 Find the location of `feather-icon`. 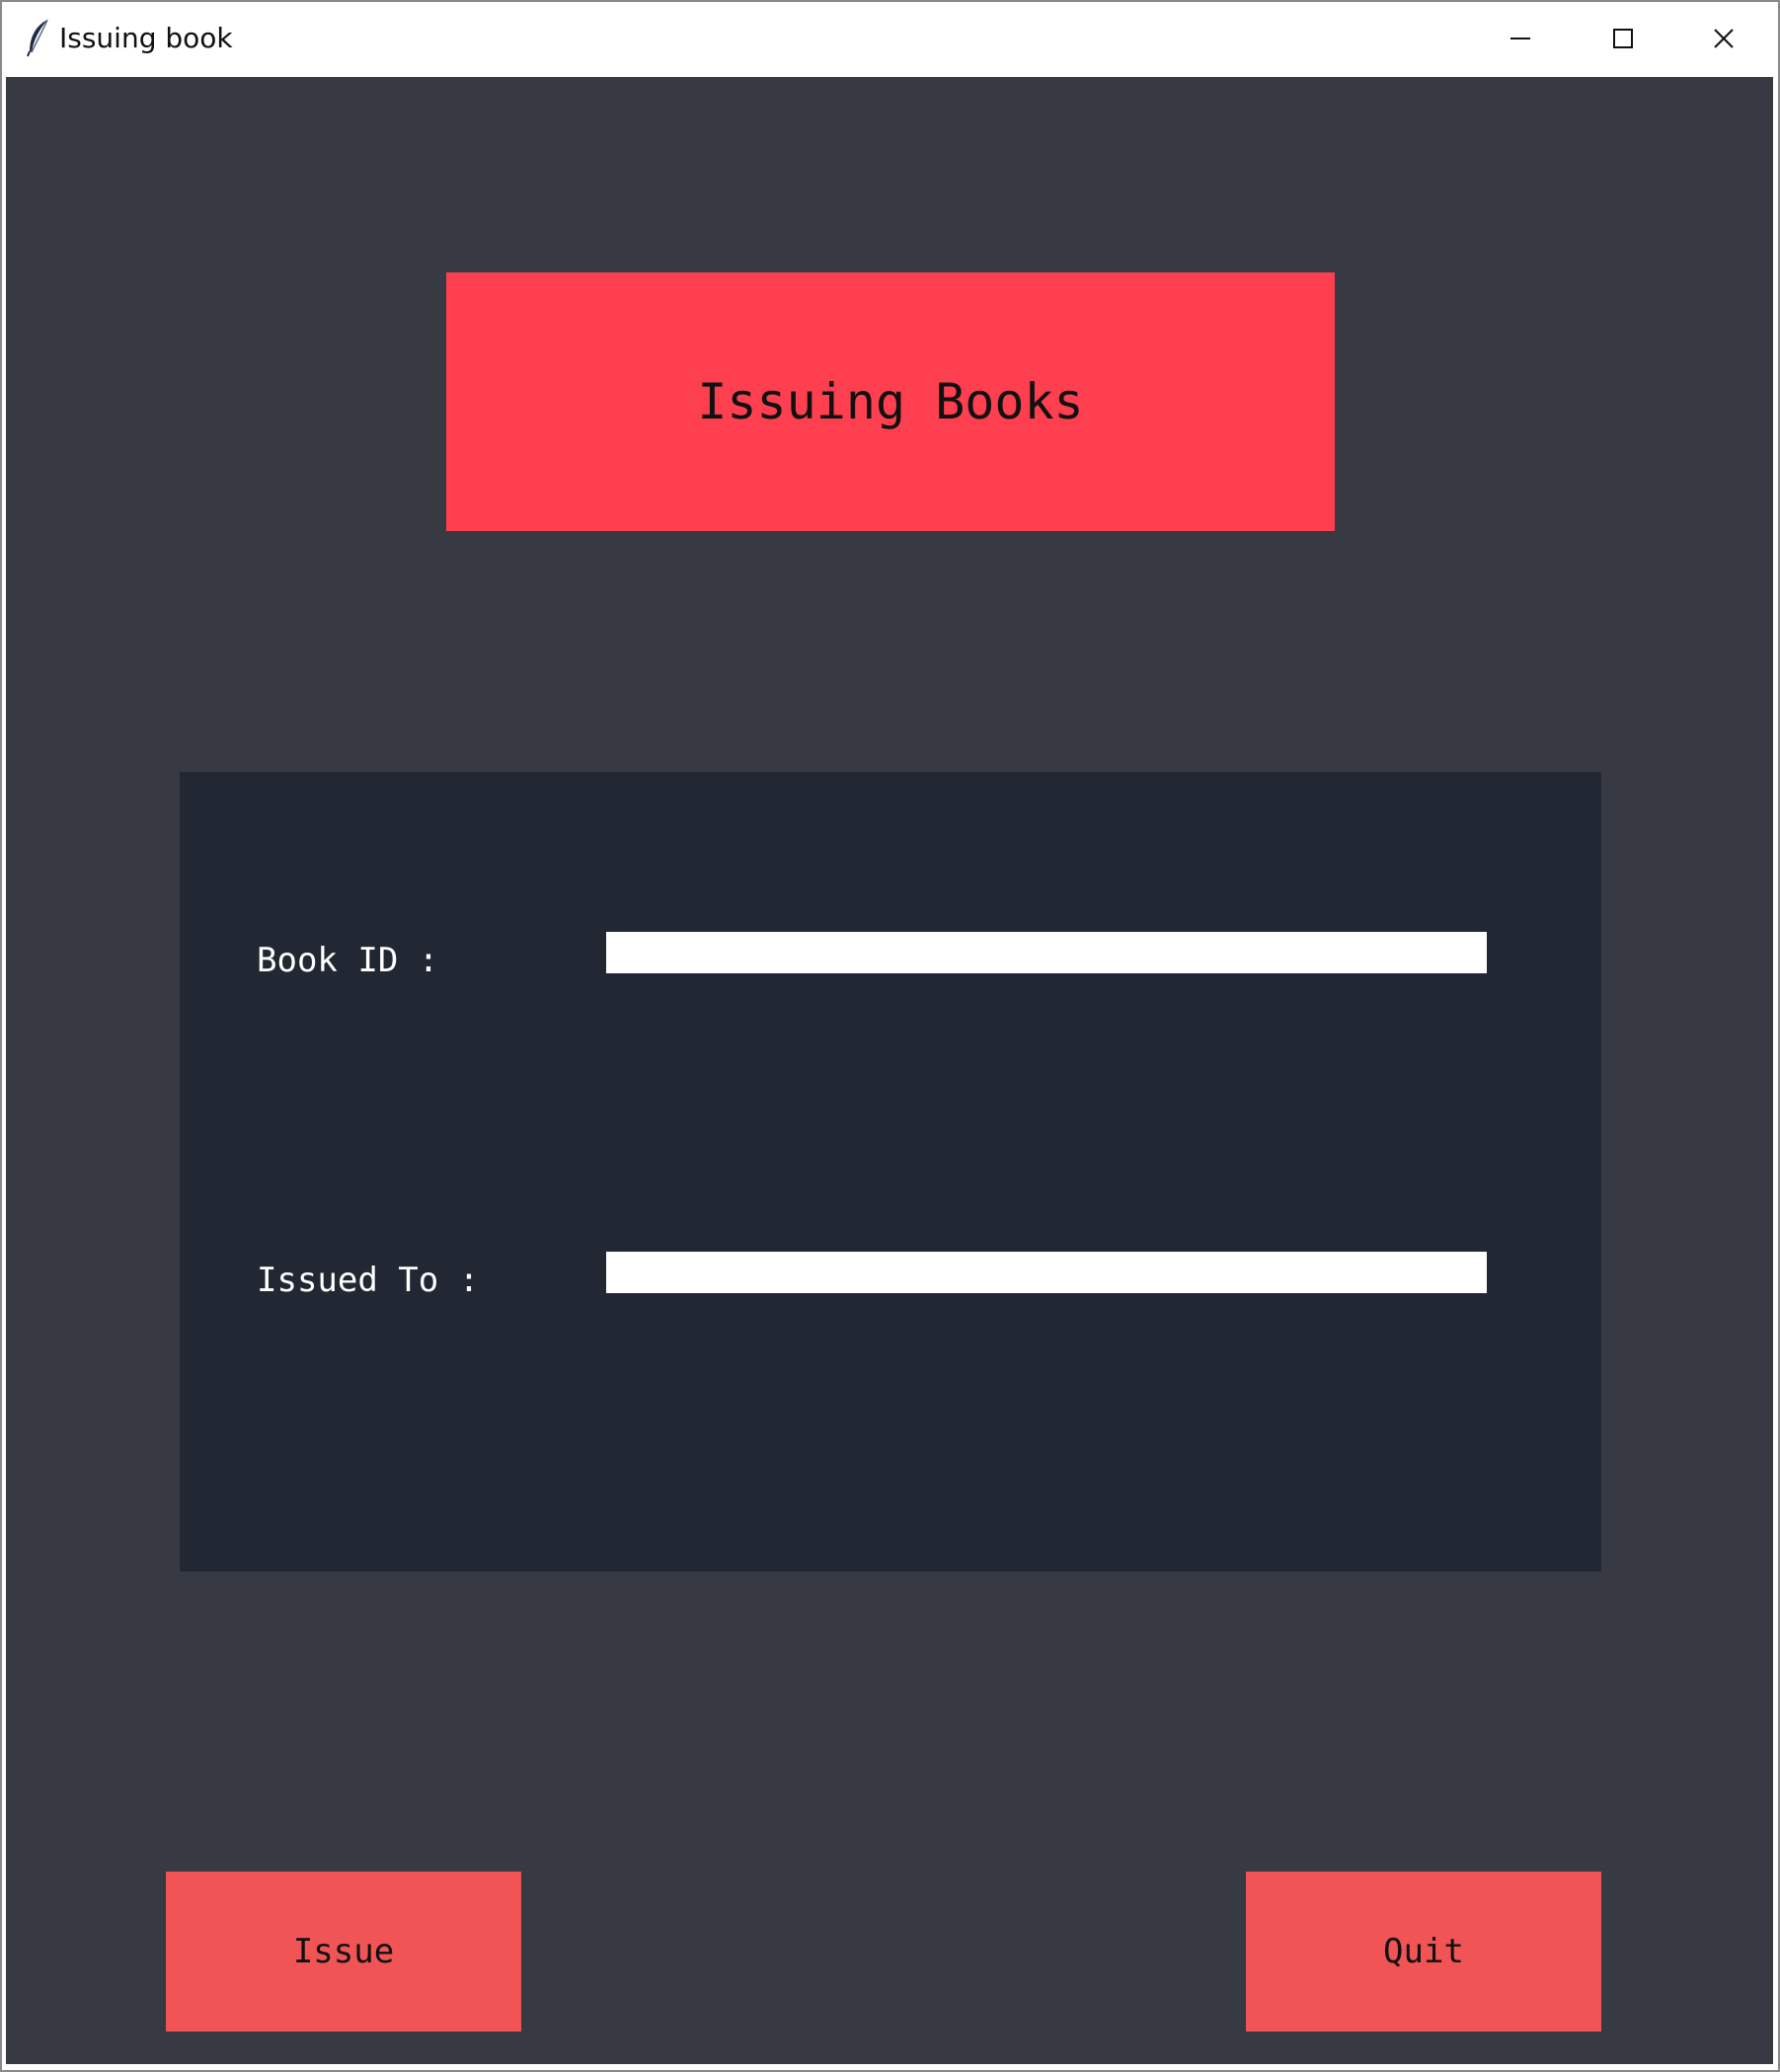

feather-icon is located at coordinates (37, 38).